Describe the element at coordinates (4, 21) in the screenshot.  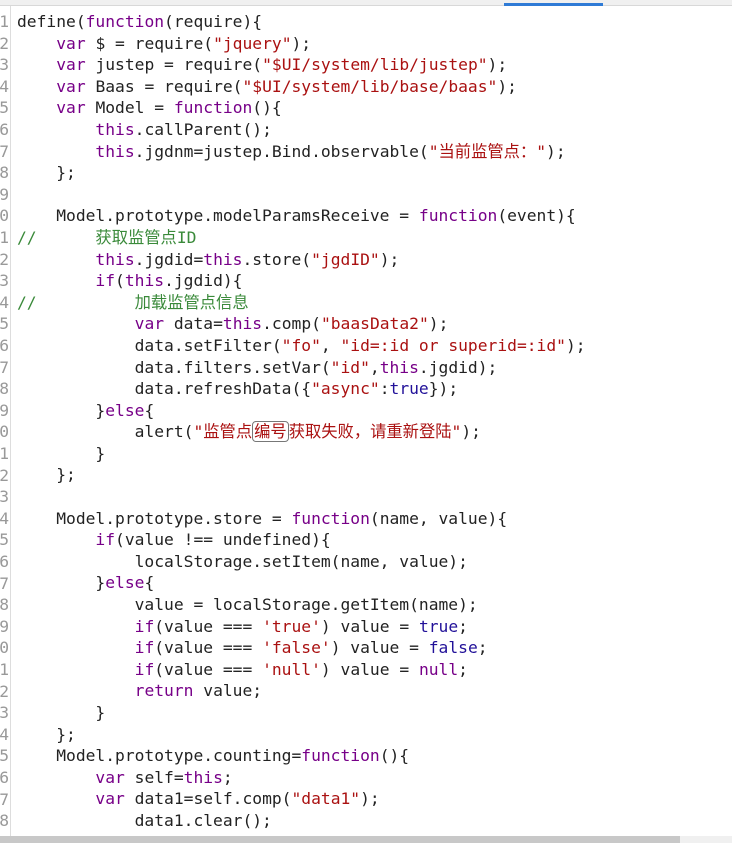
I see `line-number: 1` at that location.